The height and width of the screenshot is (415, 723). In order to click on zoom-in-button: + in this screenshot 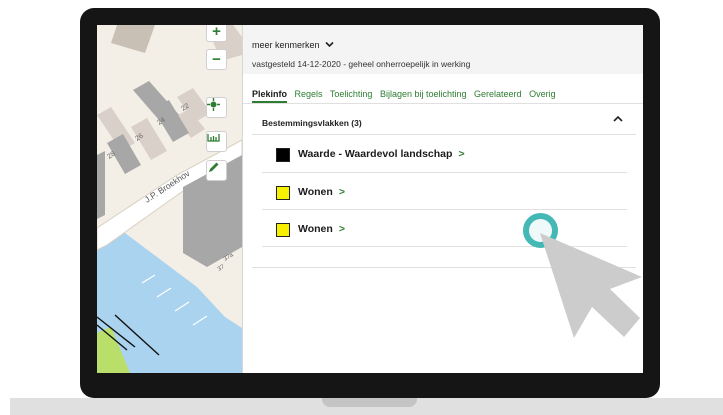, I will do `click(216, 33)`.